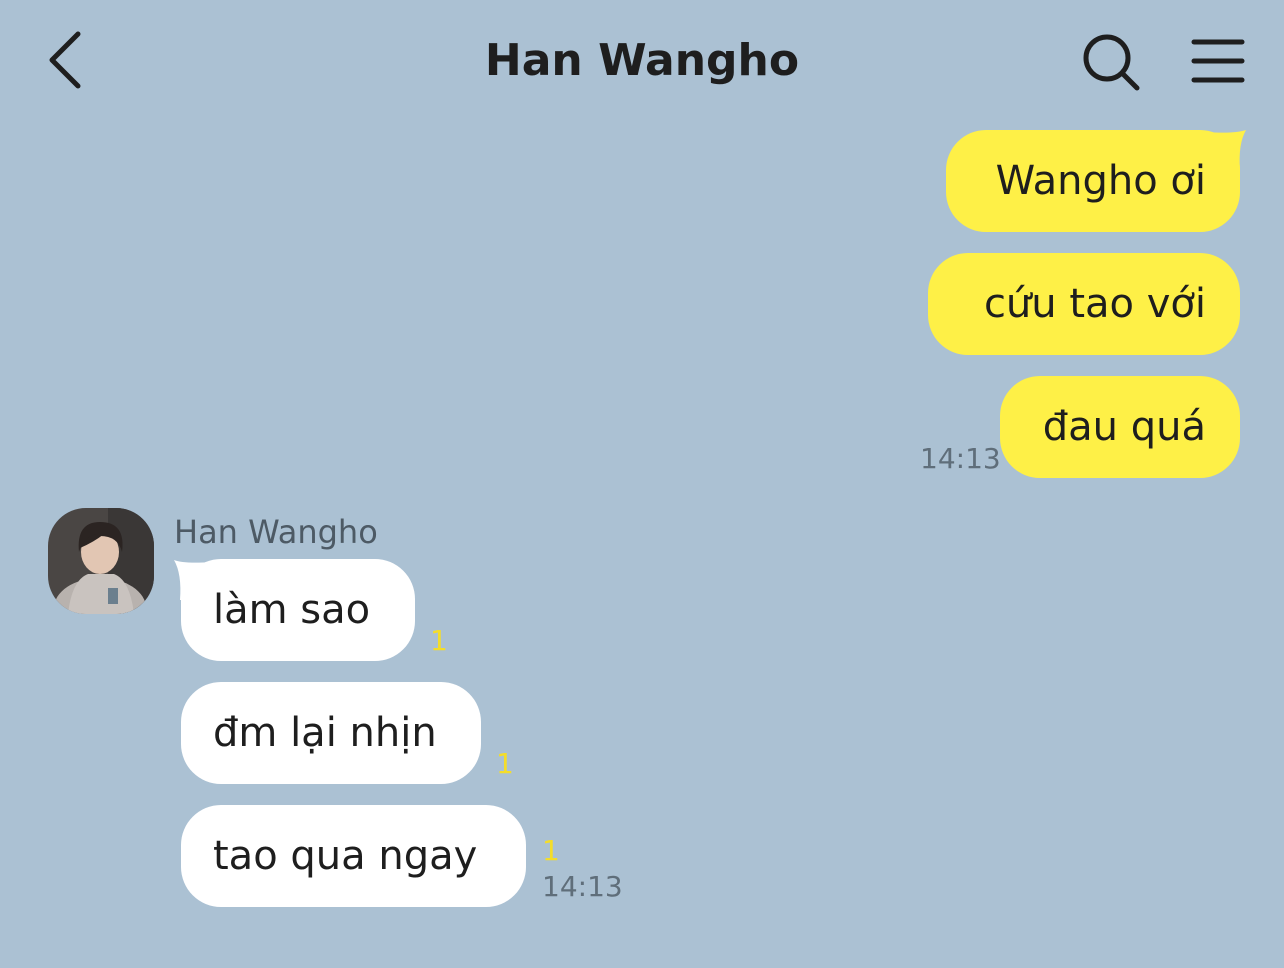 This screenshot has width=1284, height=968. I want to click on outgoing-message: đau quá, so click(1120, 427).